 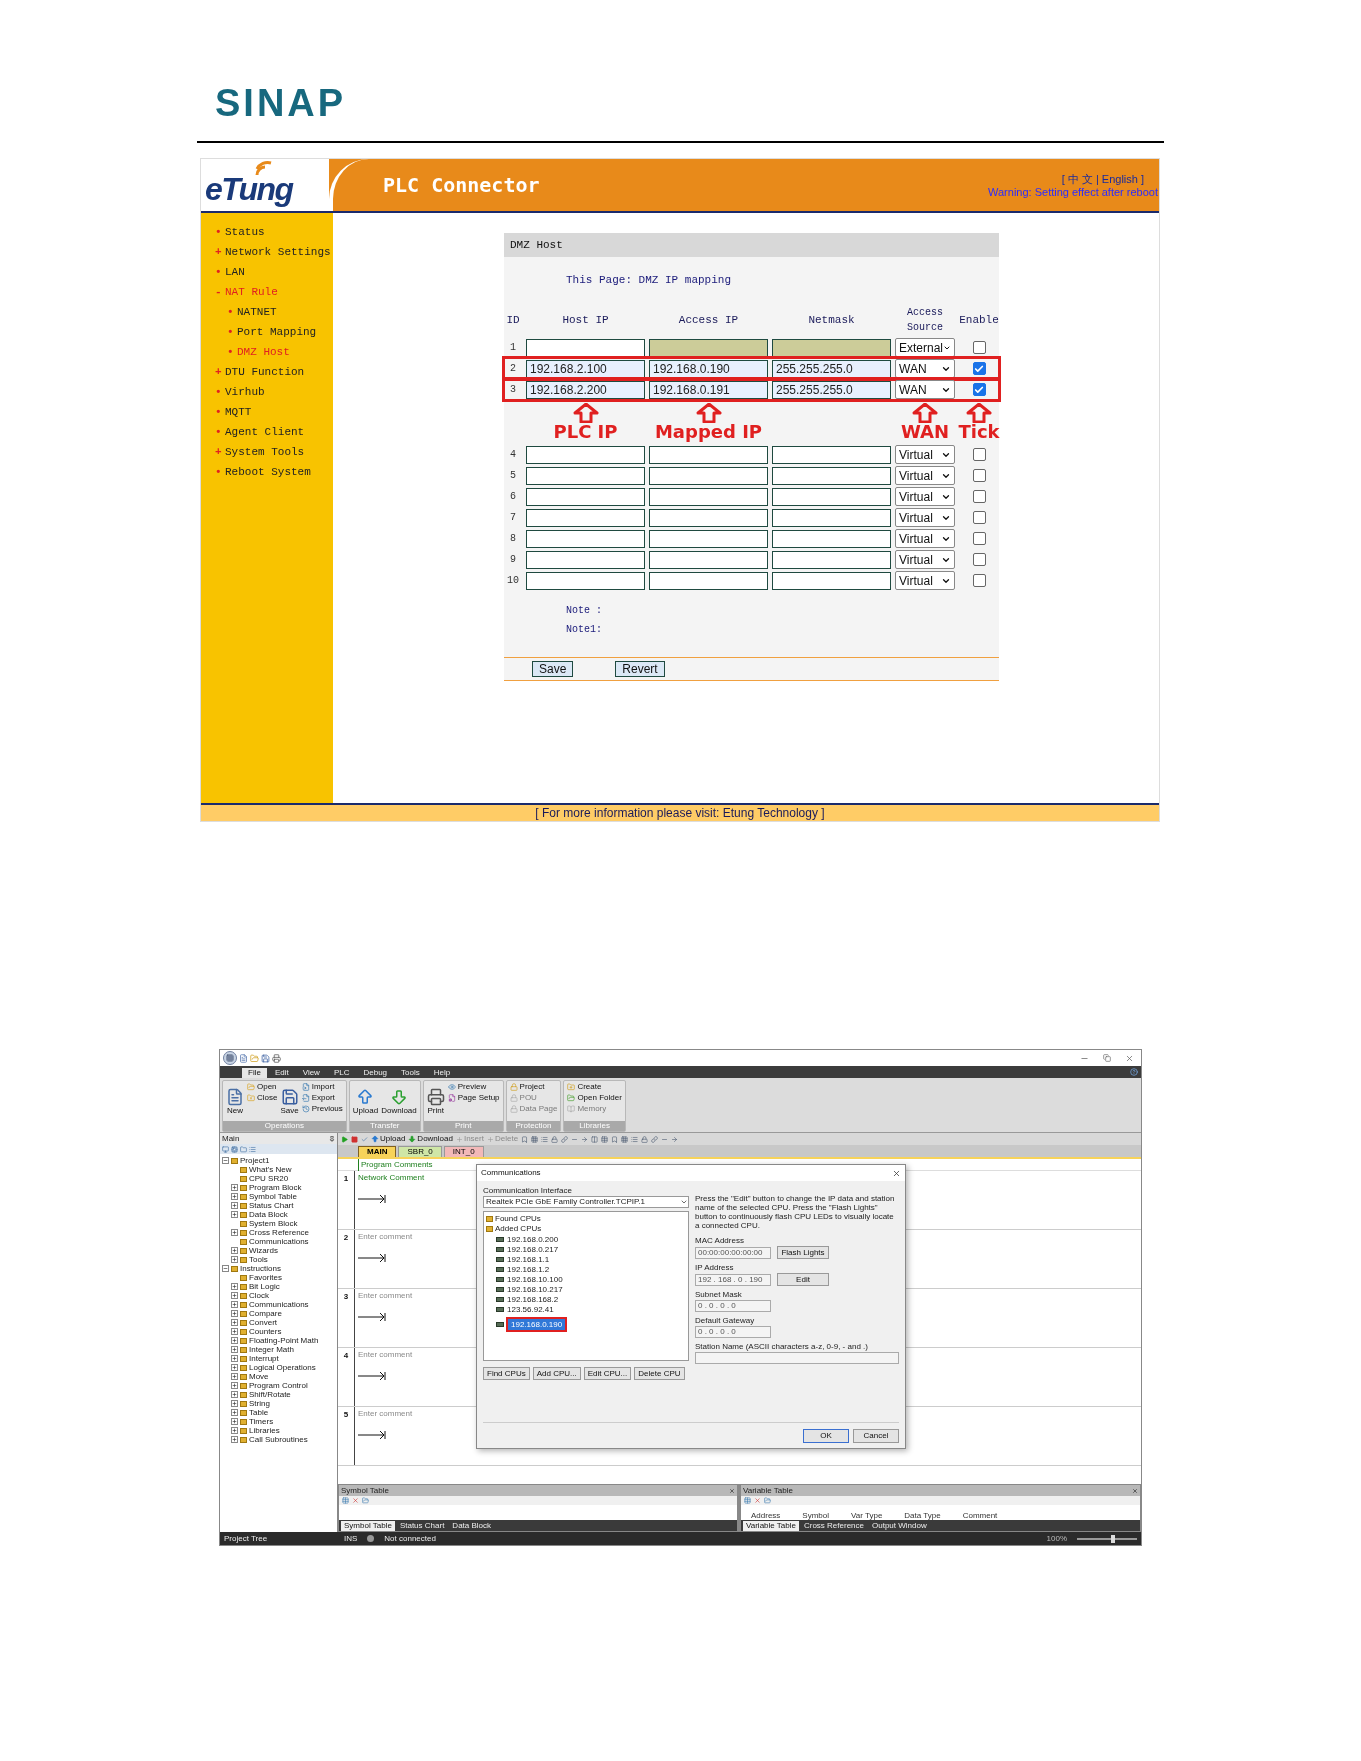 I want to click on ribbon-button: New, so click(x=235, y=1101).